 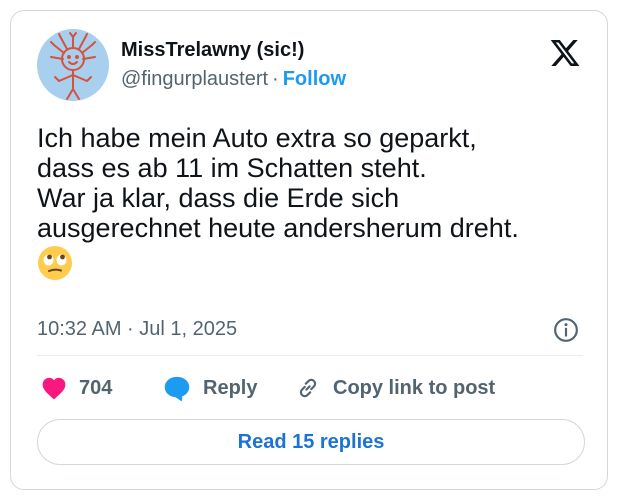 What do you see at coordinates (414, 387) in the screenshot?
I see `copy-link-label: Copy link to post` at bounding box center [414, 387].